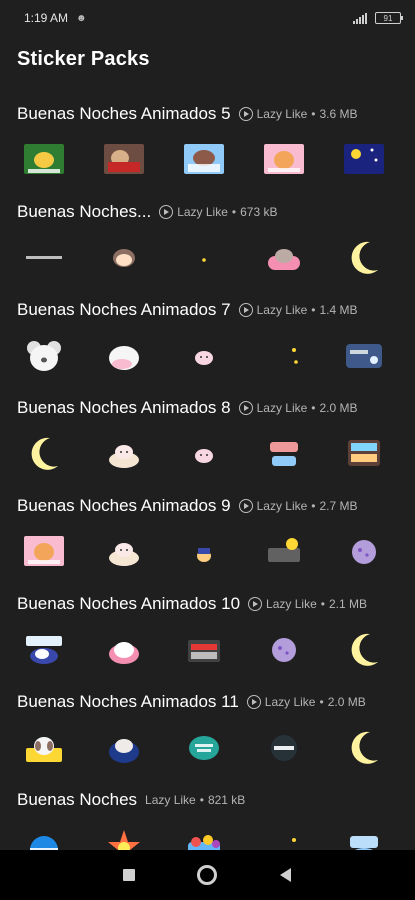 This screenshot has width=415, height=900. I want to click on pack-meta: Lazy Like • 2.7 MB, so click(298, 506).